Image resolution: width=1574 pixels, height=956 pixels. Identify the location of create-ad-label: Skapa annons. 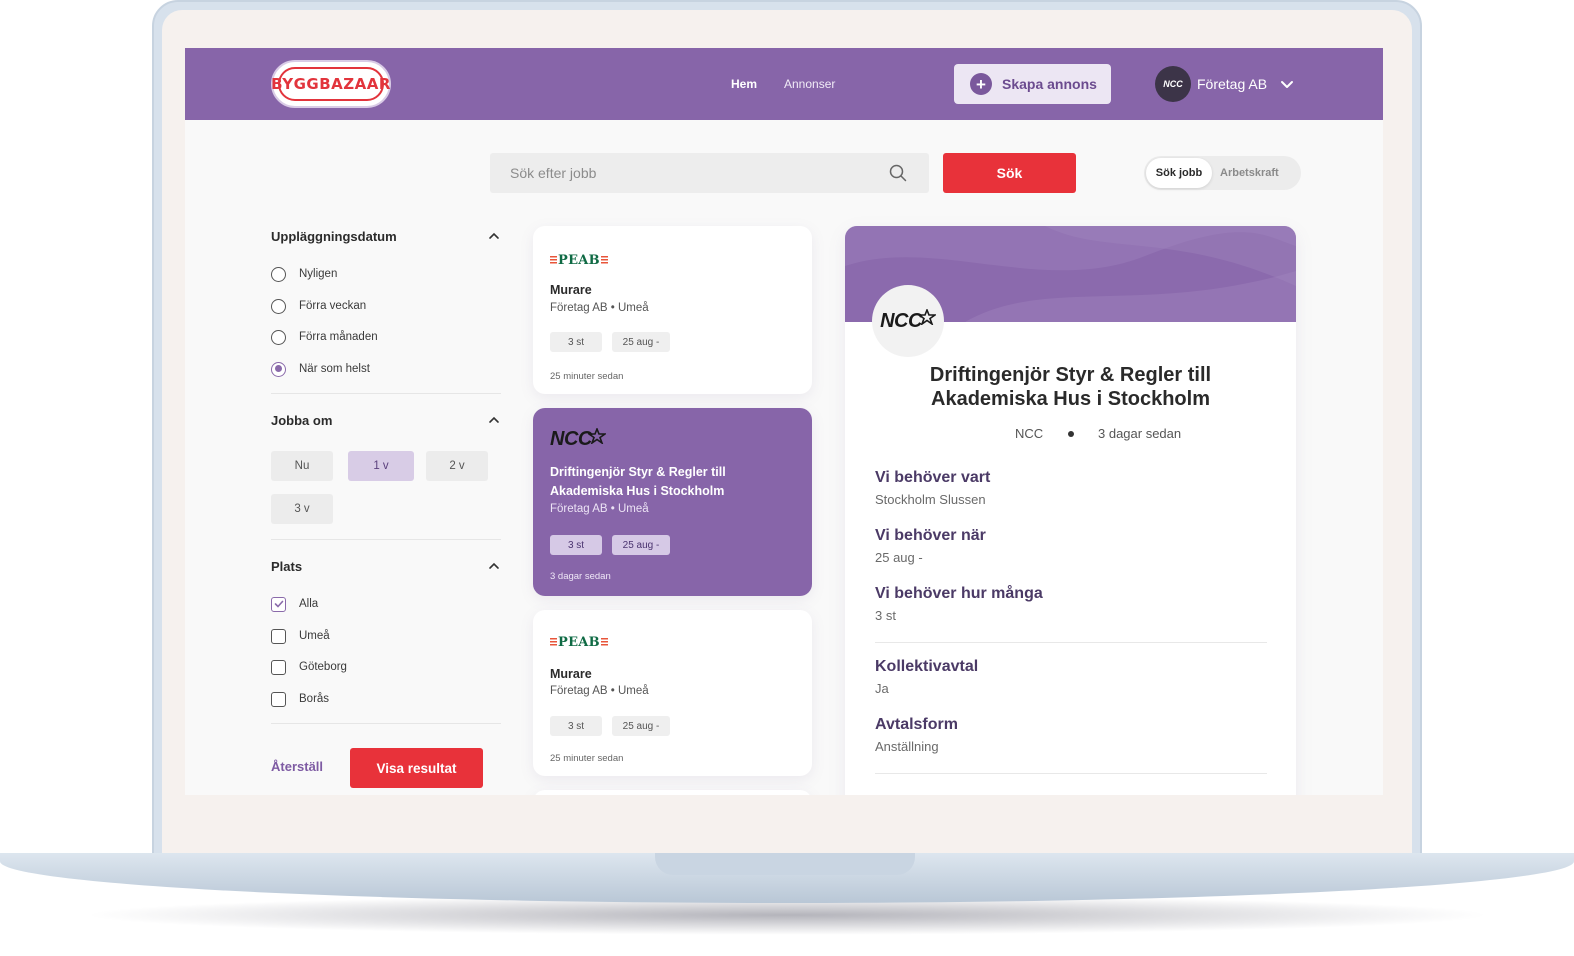
(1049, 84).